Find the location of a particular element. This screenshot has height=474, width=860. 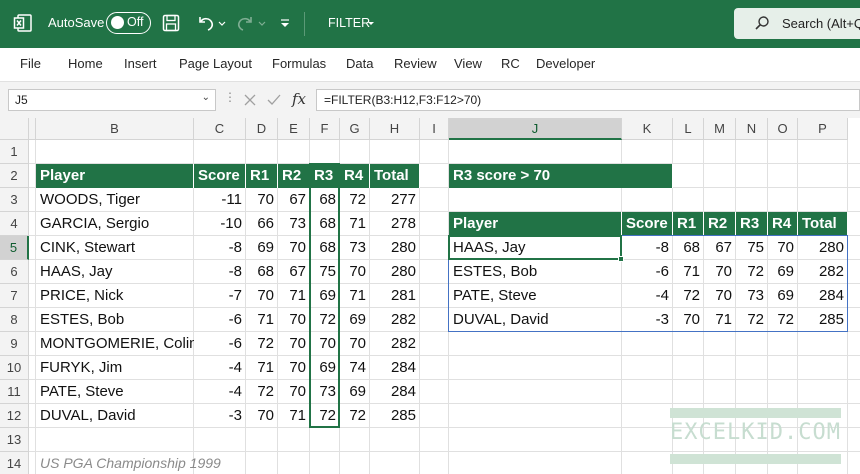

formula-input: =FILTER(B3:H12,F3:F12>70) is located at coordinates (588, 100).